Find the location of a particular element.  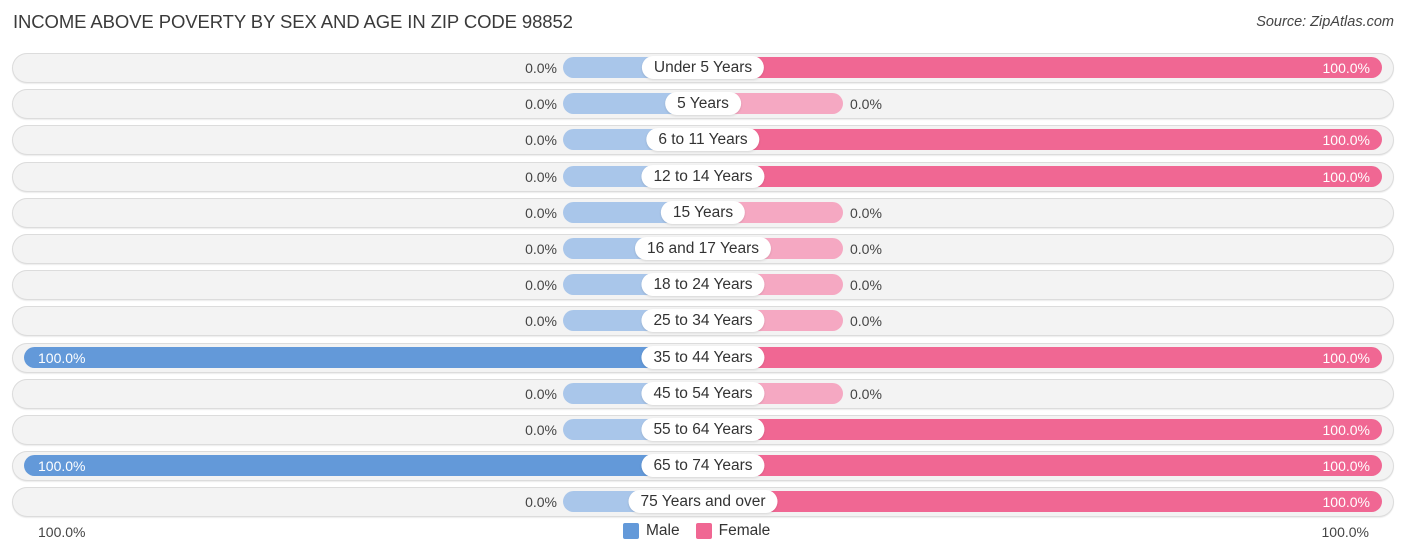

category-label: 65 to 74 Years is located at coordinates (703, 466).